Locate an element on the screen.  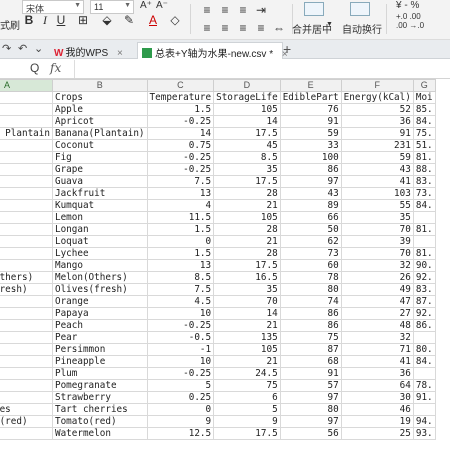
merge-cells-icon is located at coordinates (314, 9).